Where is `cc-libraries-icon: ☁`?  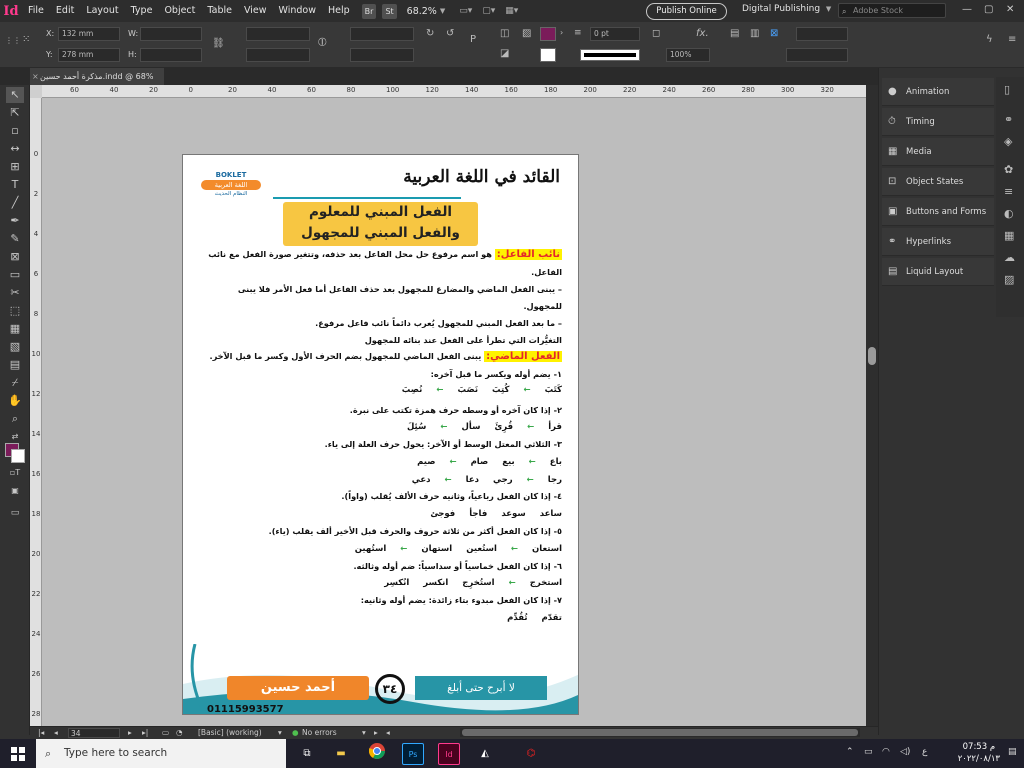 cc-libraries-icon: ☁ is located at coordinates (1009, 257).